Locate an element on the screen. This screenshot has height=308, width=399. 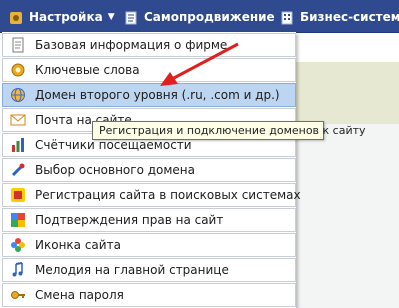
menu-item-search-engine-registration: Регистрация сайта в поисковых системах is located at coordinates (151, 195).